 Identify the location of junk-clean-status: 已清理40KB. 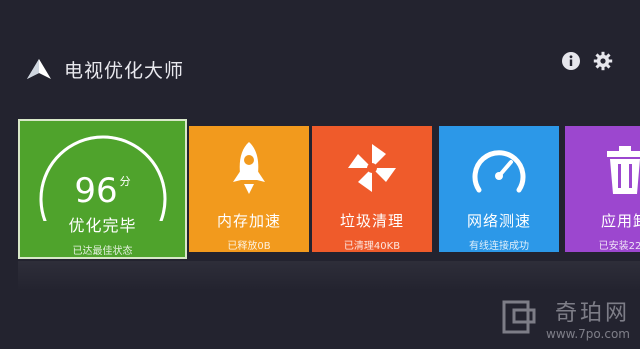
(372, 246).